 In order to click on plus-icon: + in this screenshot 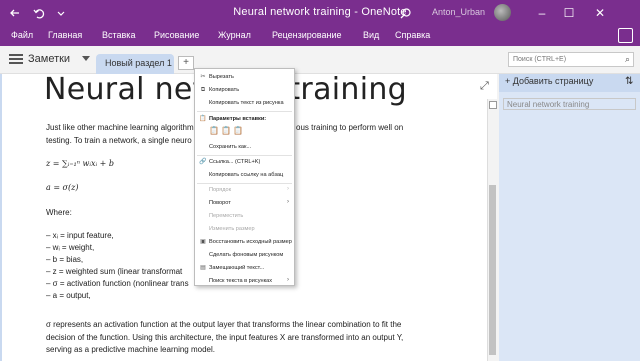, I will do `click(509, 81)`.